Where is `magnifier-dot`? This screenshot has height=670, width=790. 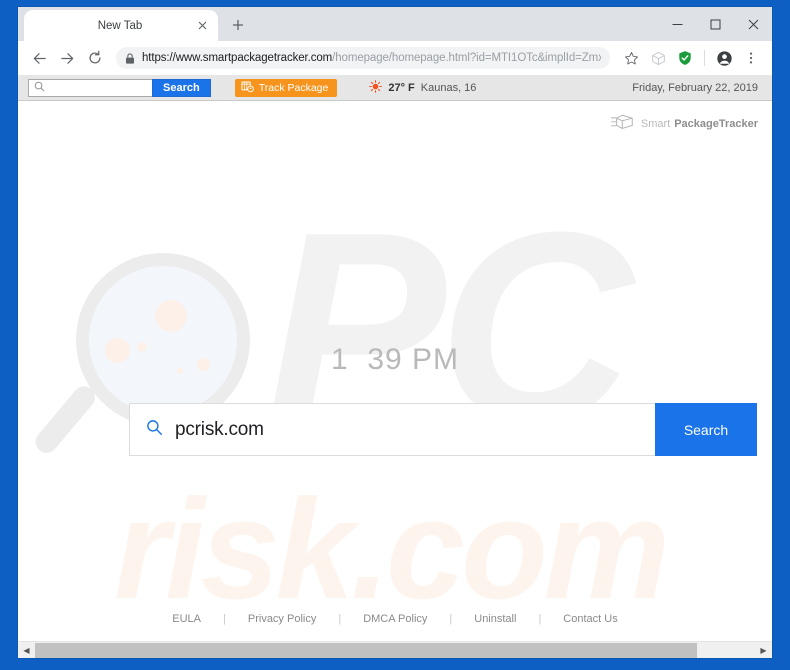 magnifier-dot is located at coordinates (171, 316).